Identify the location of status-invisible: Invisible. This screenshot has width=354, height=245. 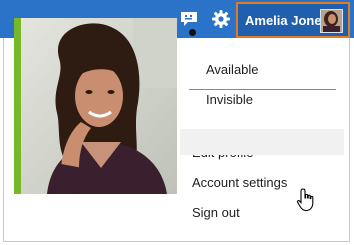
(229, 100).